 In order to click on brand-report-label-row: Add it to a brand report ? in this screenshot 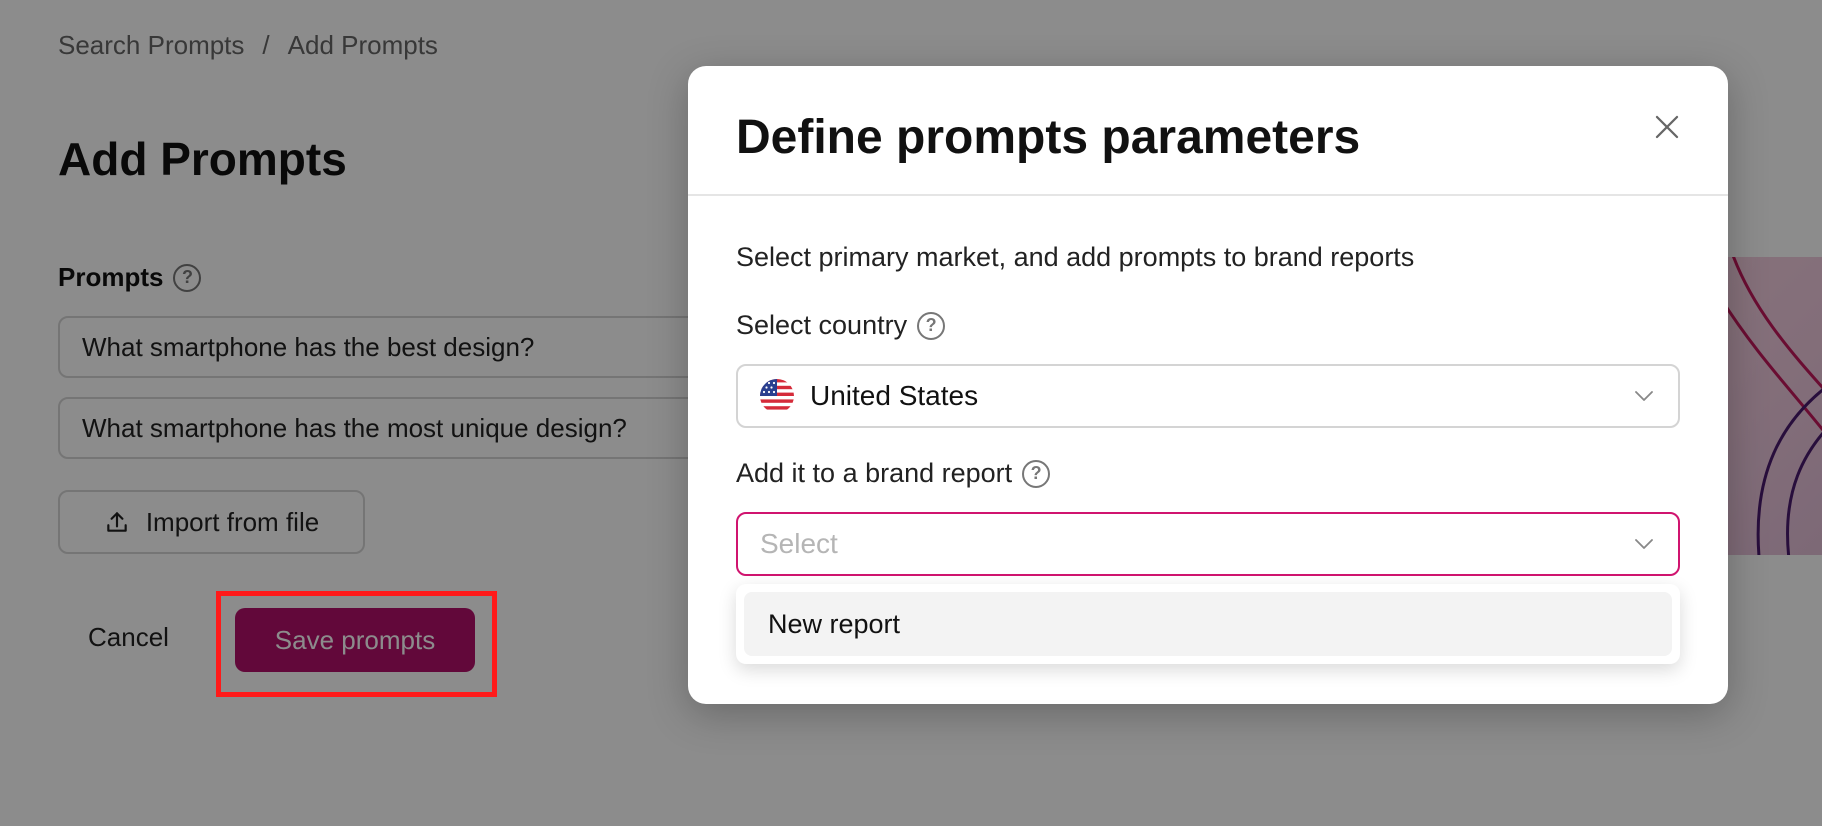, I will do `click(893, 473)`.